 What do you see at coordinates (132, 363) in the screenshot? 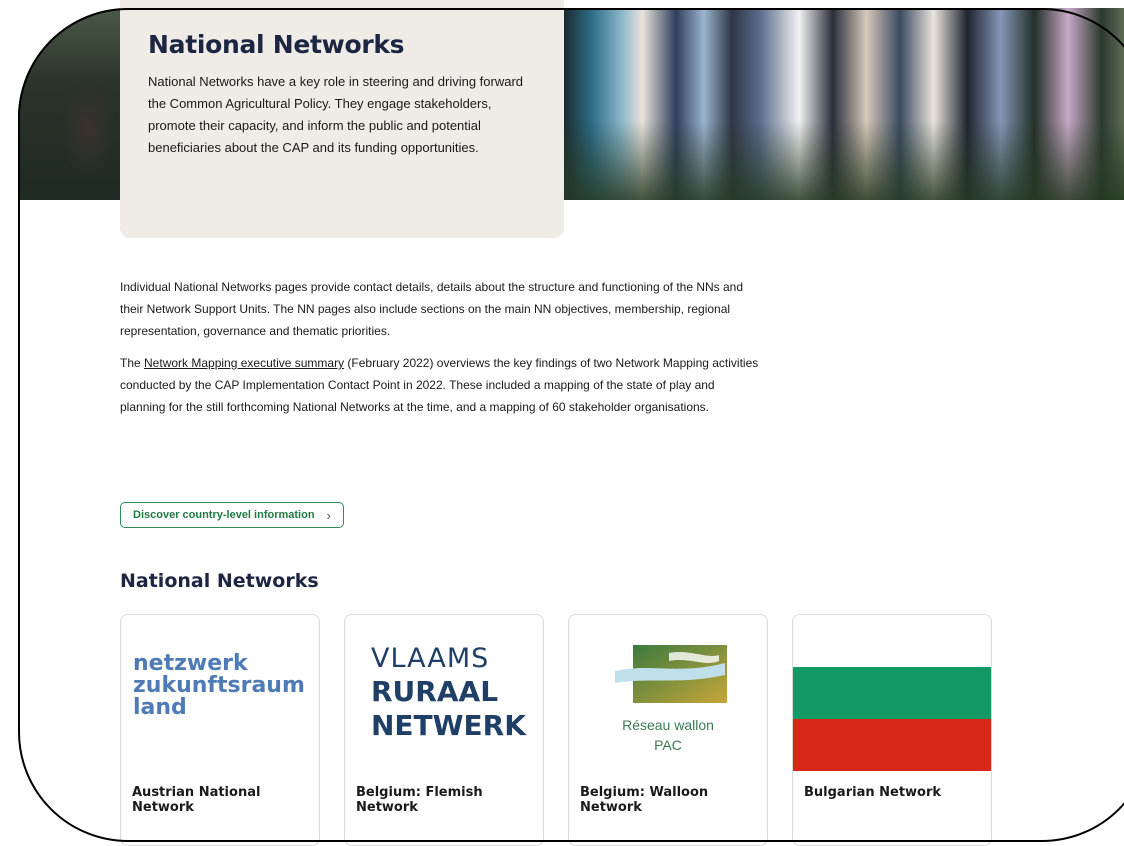
I see `mapping-prefix: The` at bounding box center [132, 363].